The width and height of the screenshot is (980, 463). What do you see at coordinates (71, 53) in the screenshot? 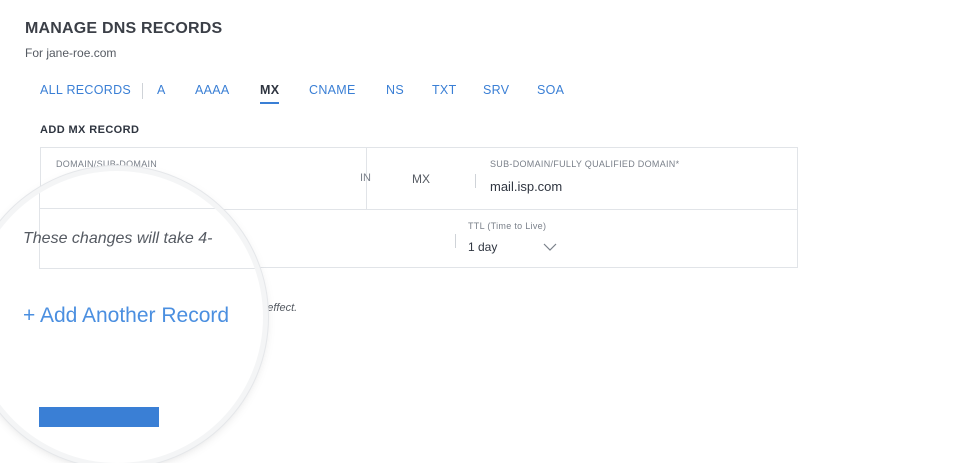
I see `page-subtitle: For jane-roe.com` at bounding box center [71, 53].